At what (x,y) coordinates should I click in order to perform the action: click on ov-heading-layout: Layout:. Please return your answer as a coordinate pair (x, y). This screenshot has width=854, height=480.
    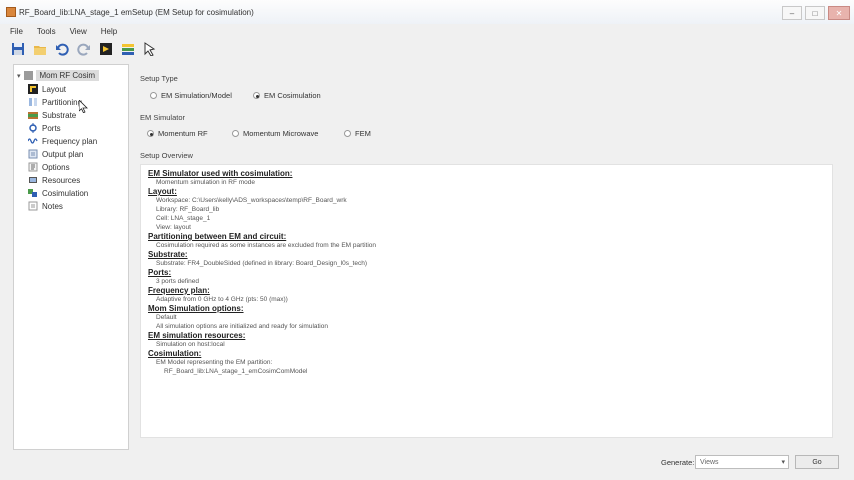
    Looking at the image, I should click on (162, 191).